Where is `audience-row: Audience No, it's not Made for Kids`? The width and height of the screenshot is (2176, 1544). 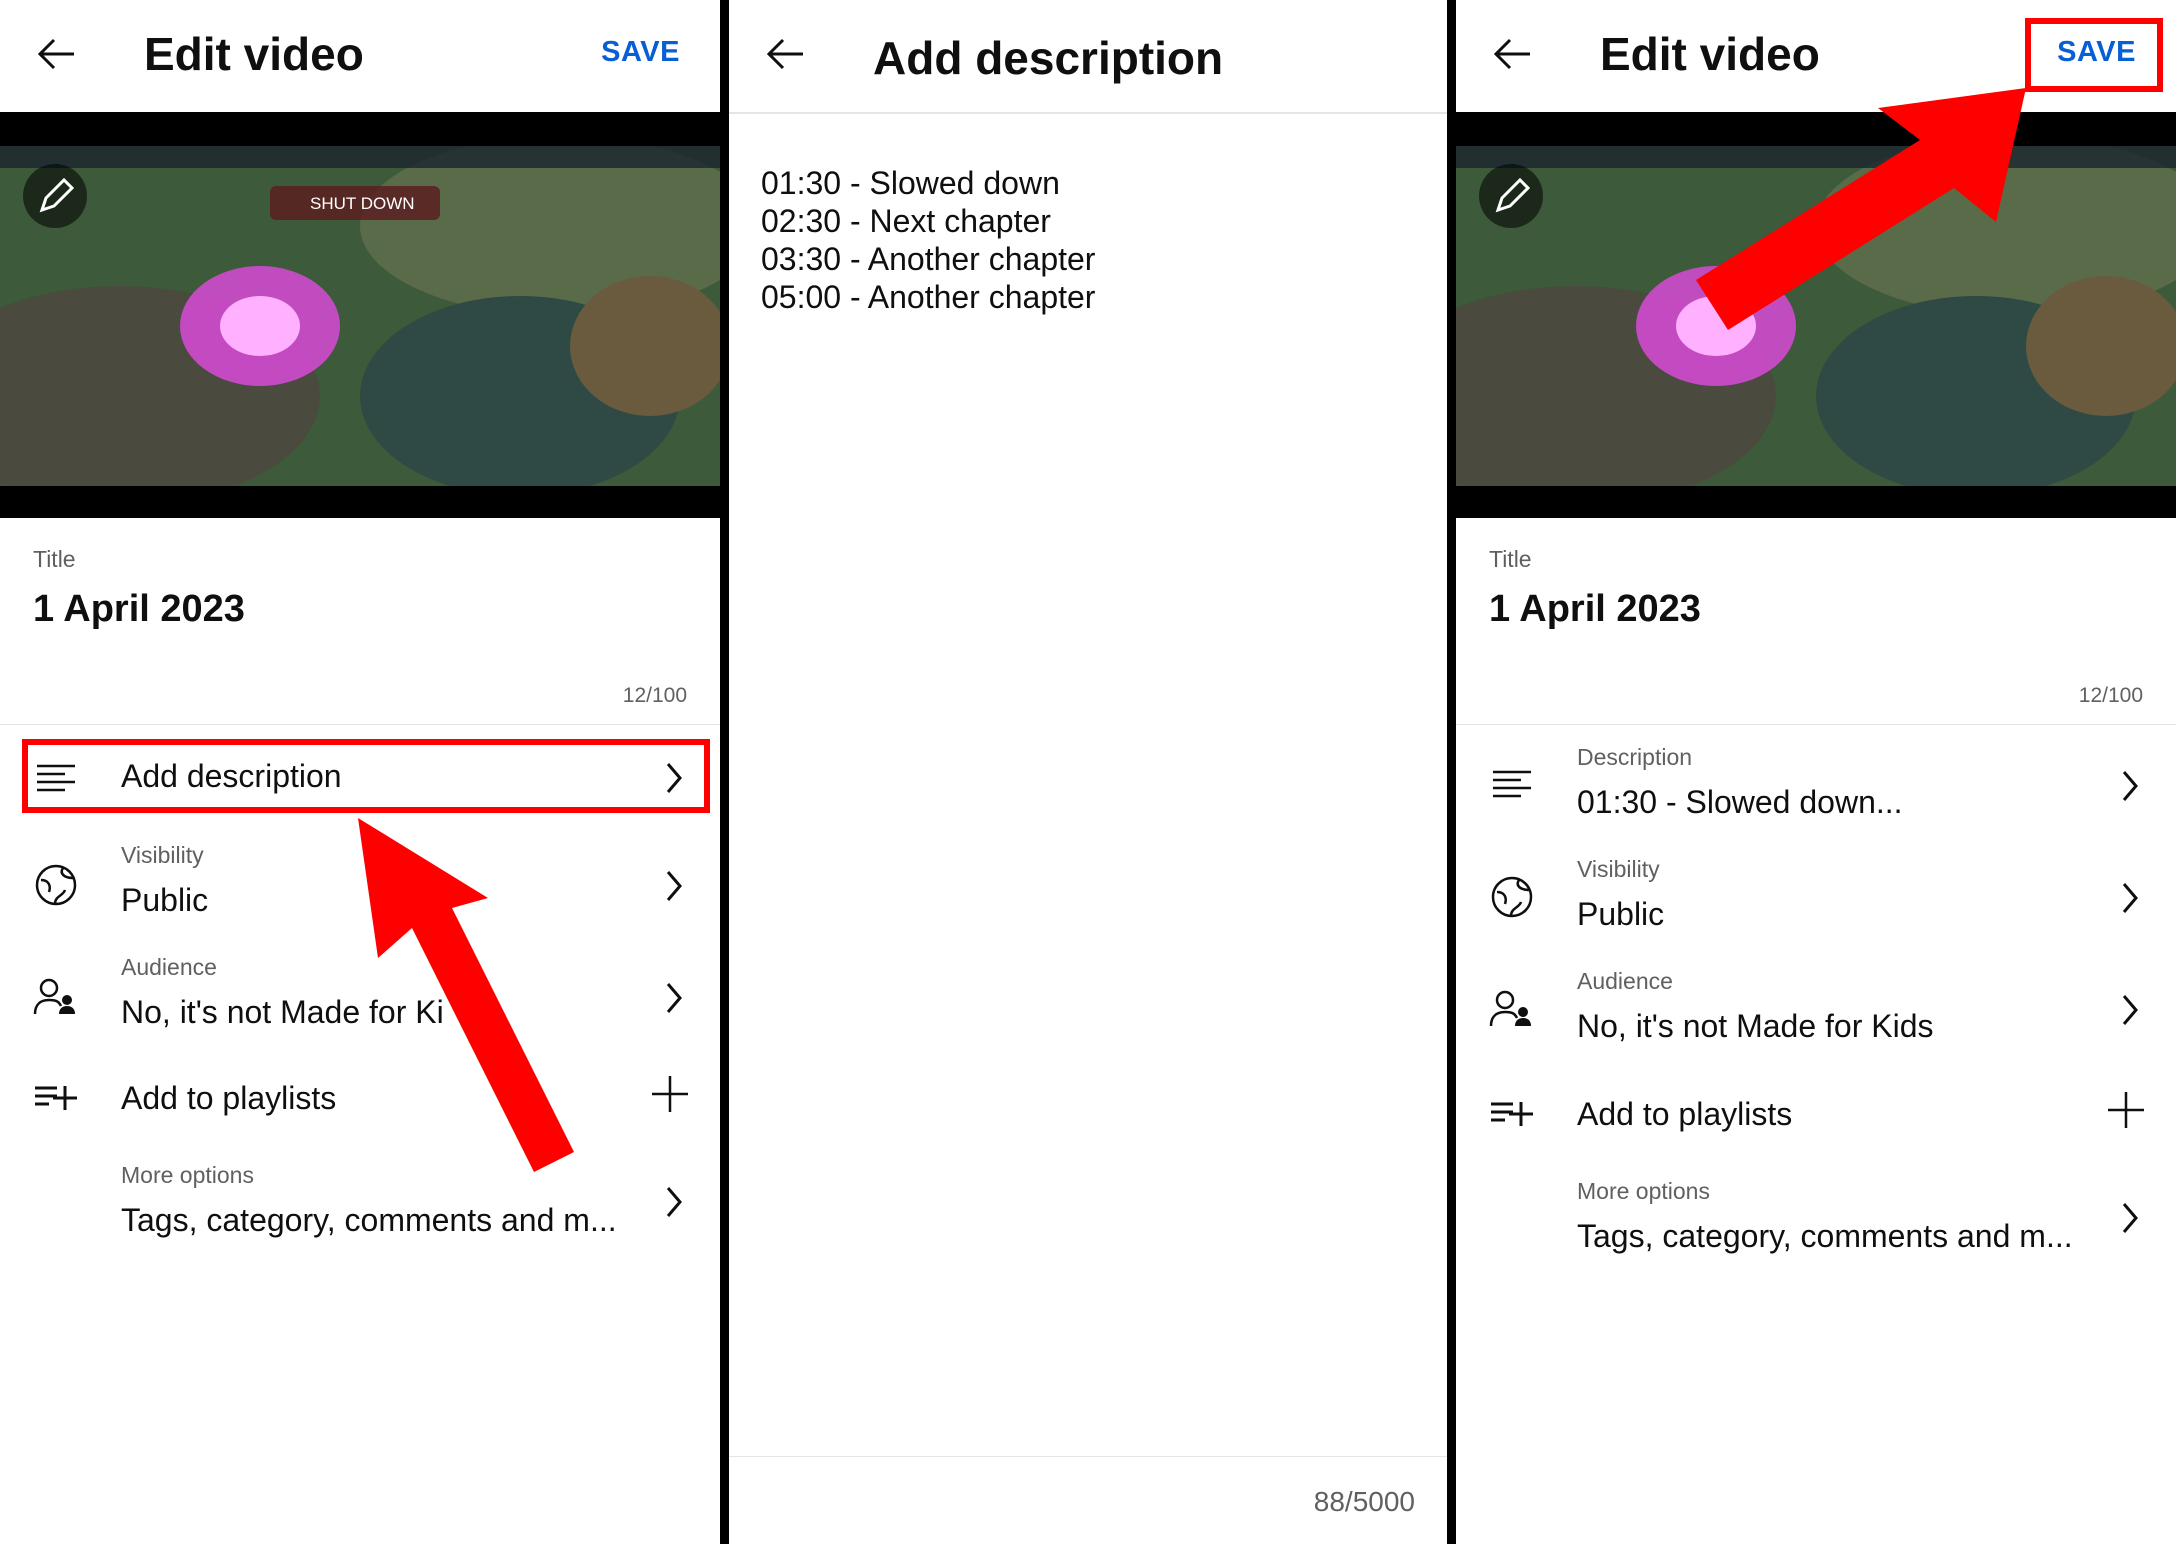
audience-row: Audience No, it's not Made for Kids is located at coordinates (1816, 1010).